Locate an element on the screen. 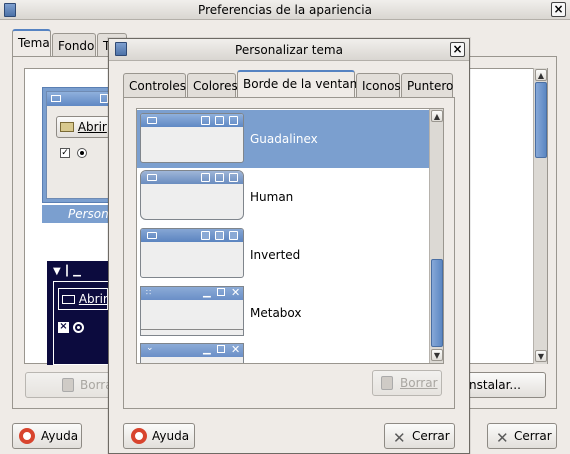  dialog-title: Personalizar tema is located at coordinates (289, 50).